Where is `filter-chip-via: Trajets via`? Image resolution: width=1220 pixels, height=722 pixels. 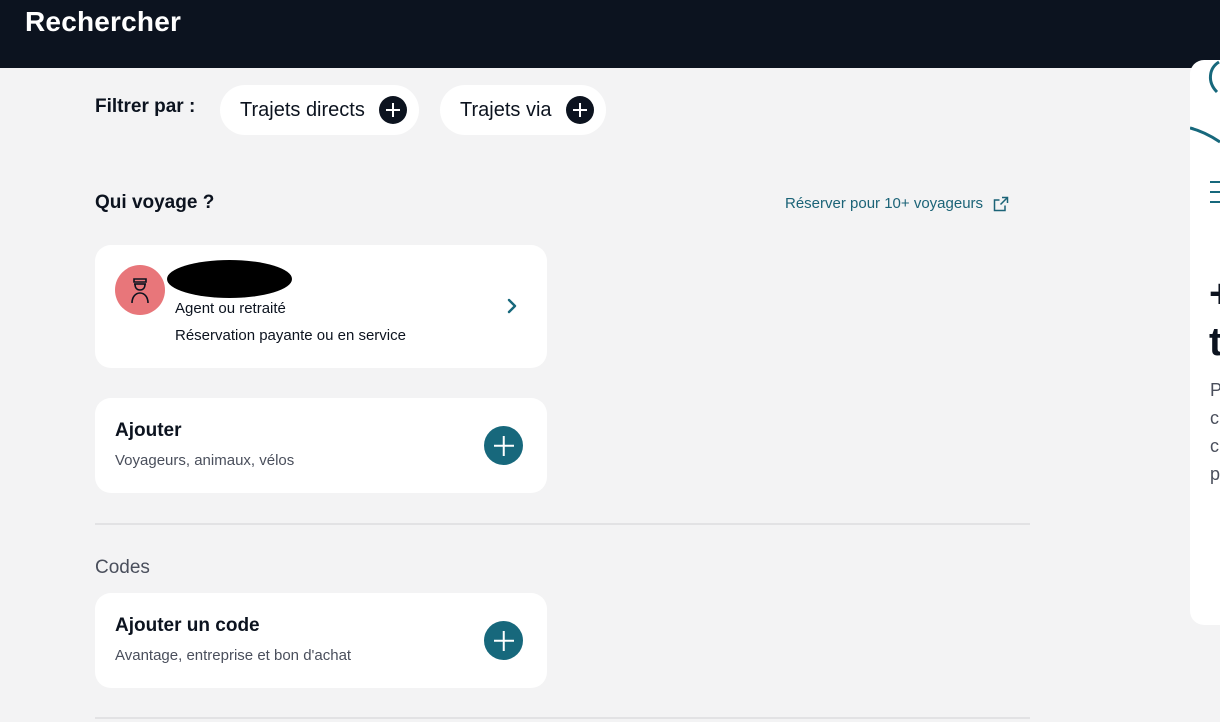
filter-chip-via: Trajets via is located at coordinates (523, 110).